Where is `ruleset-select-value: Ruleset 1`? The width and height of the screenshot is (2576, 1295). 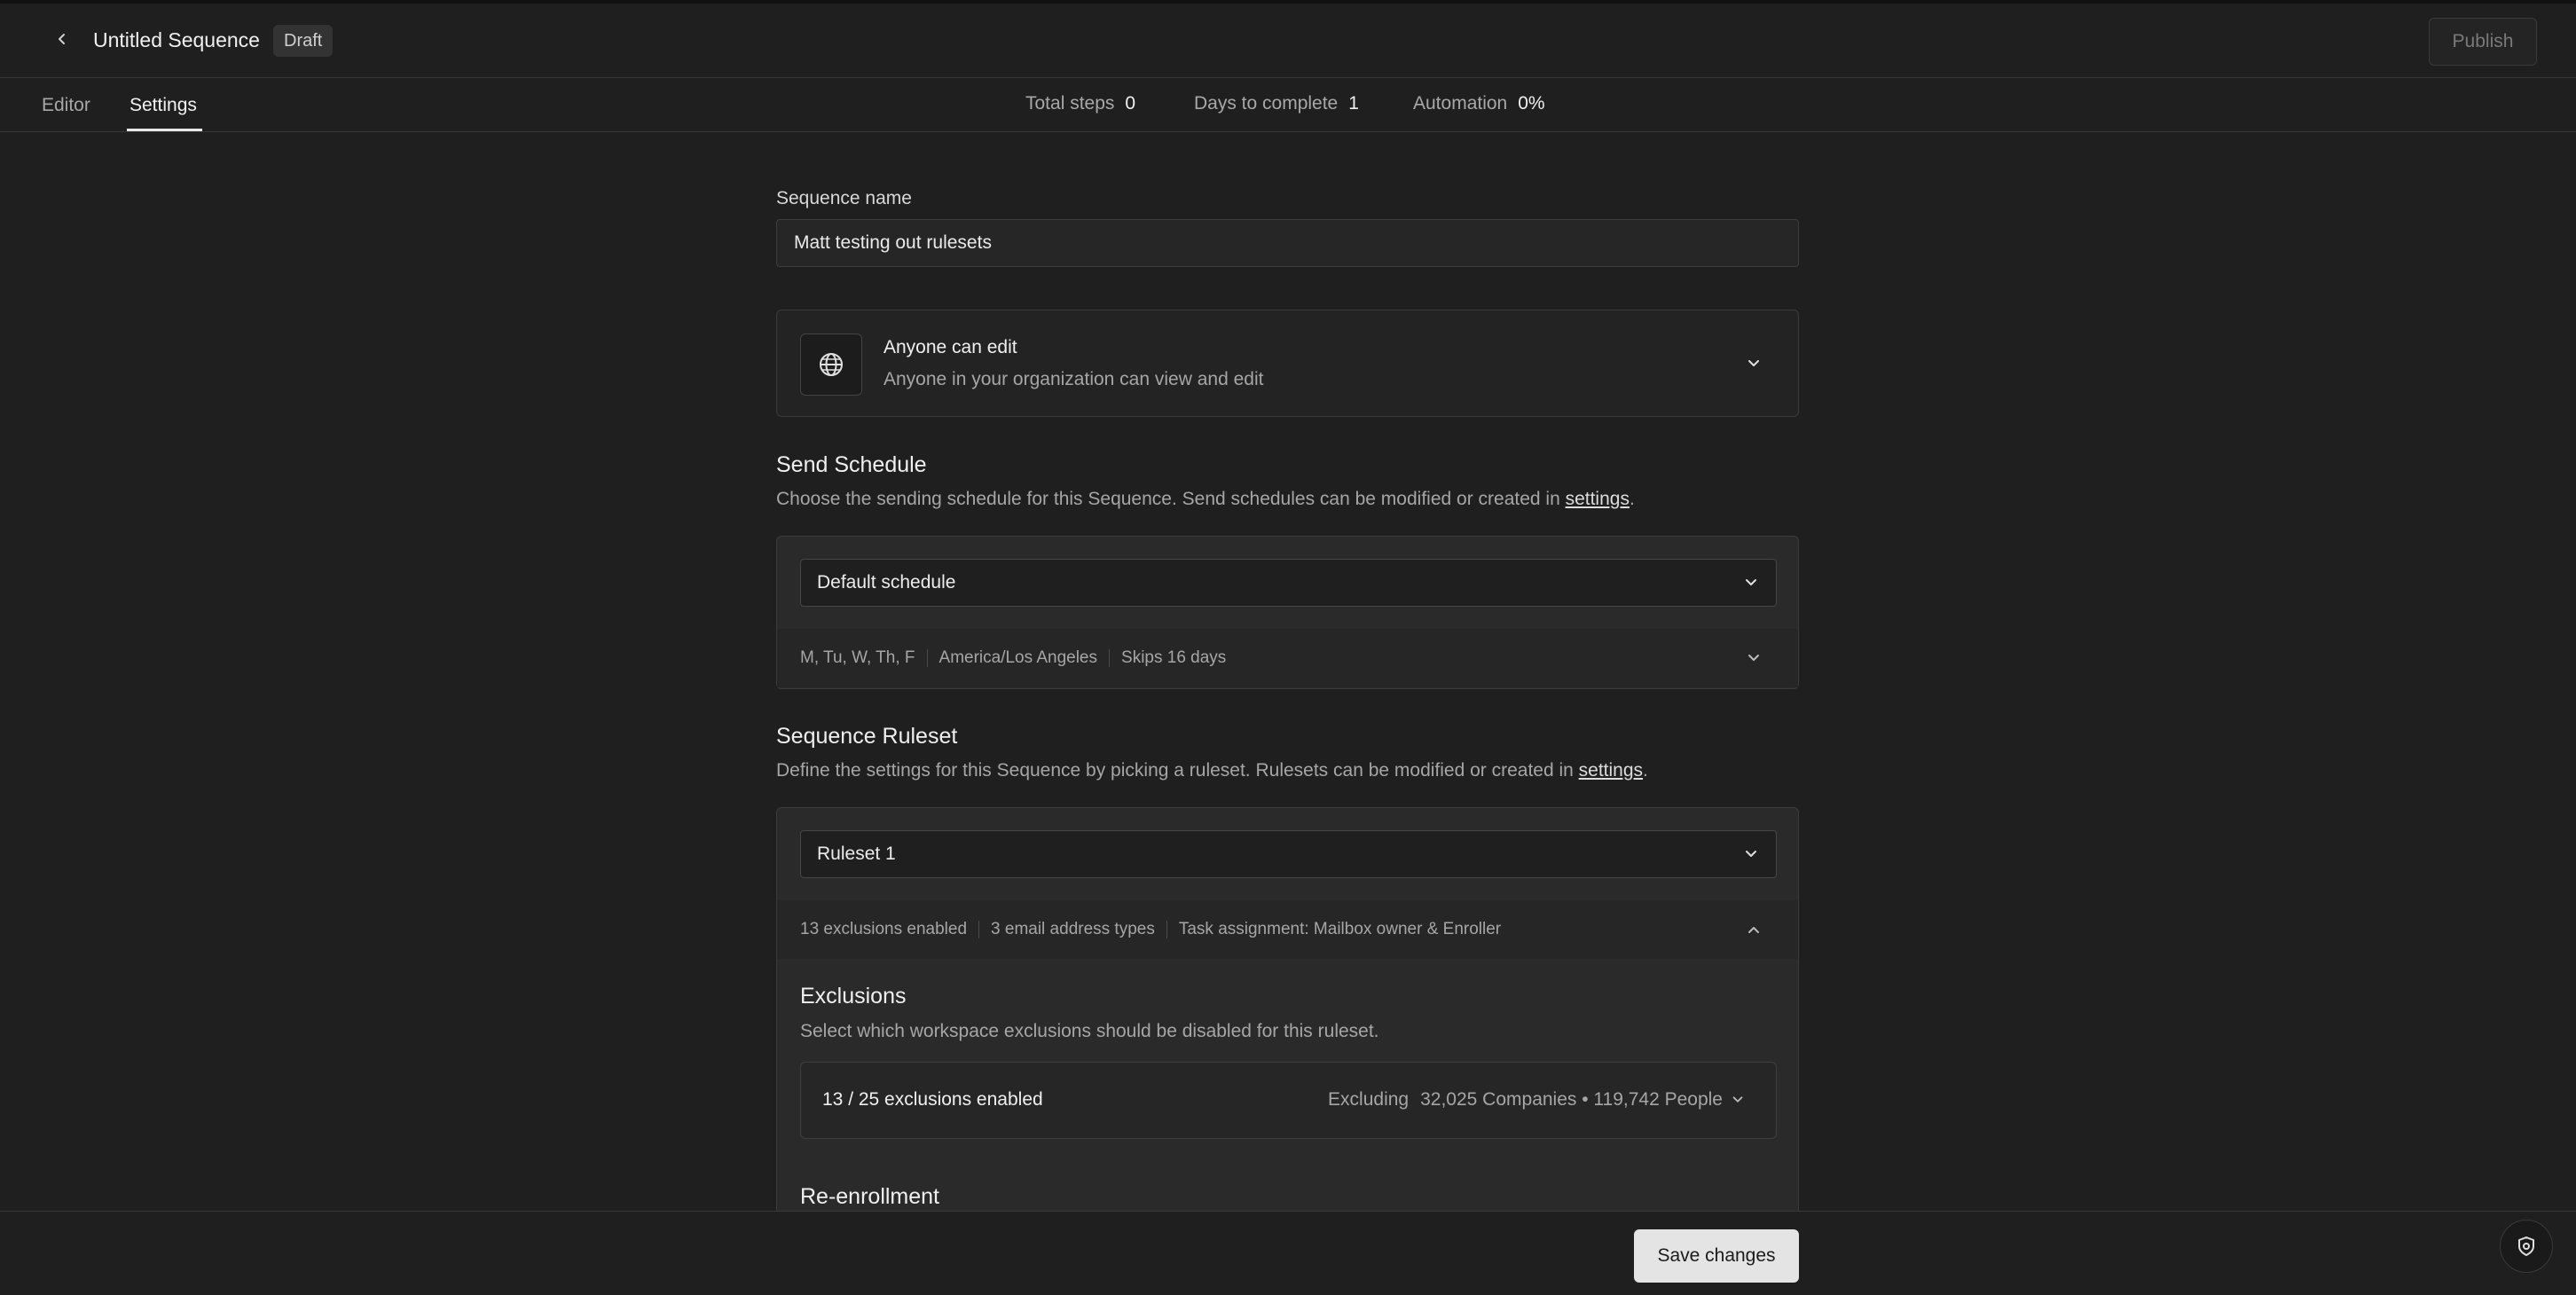 ruleset-select-value: Ruleset 1 is located at coordinates (856, 854).